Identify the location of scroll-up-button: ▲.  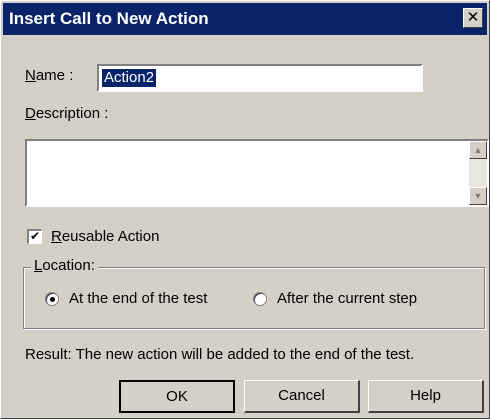
(478, 150).